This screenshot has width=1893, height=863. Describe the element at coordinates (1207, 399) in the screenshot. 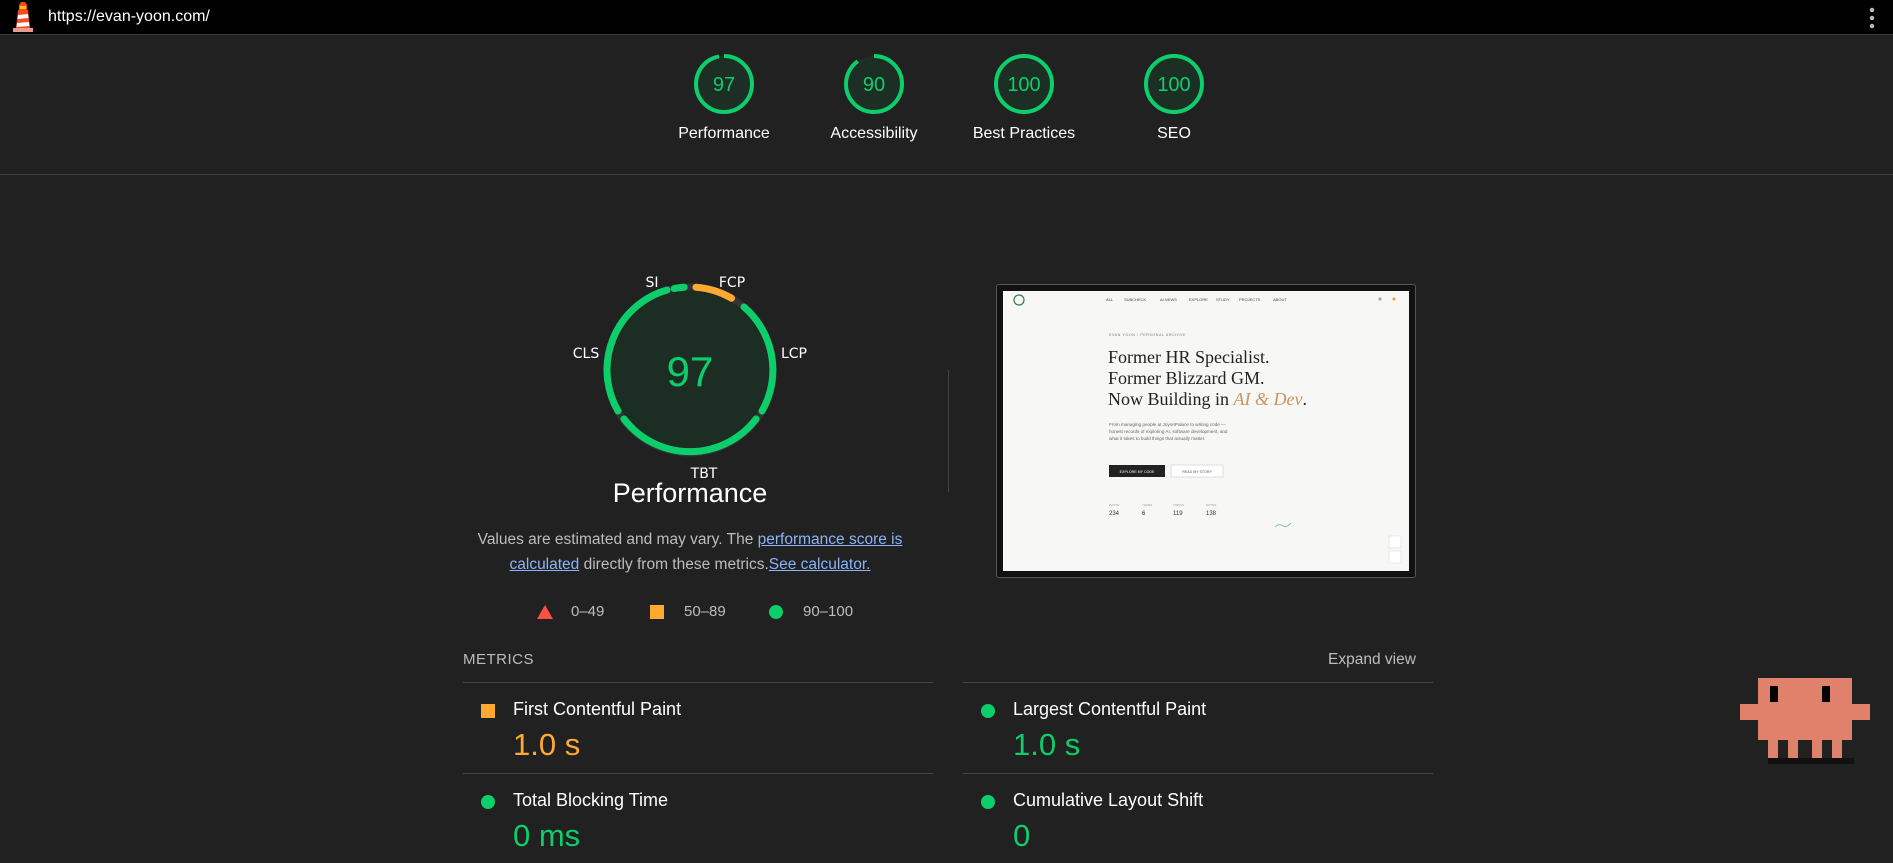

I see `headline-line3: Now Building in AI & Dev.` at that location.